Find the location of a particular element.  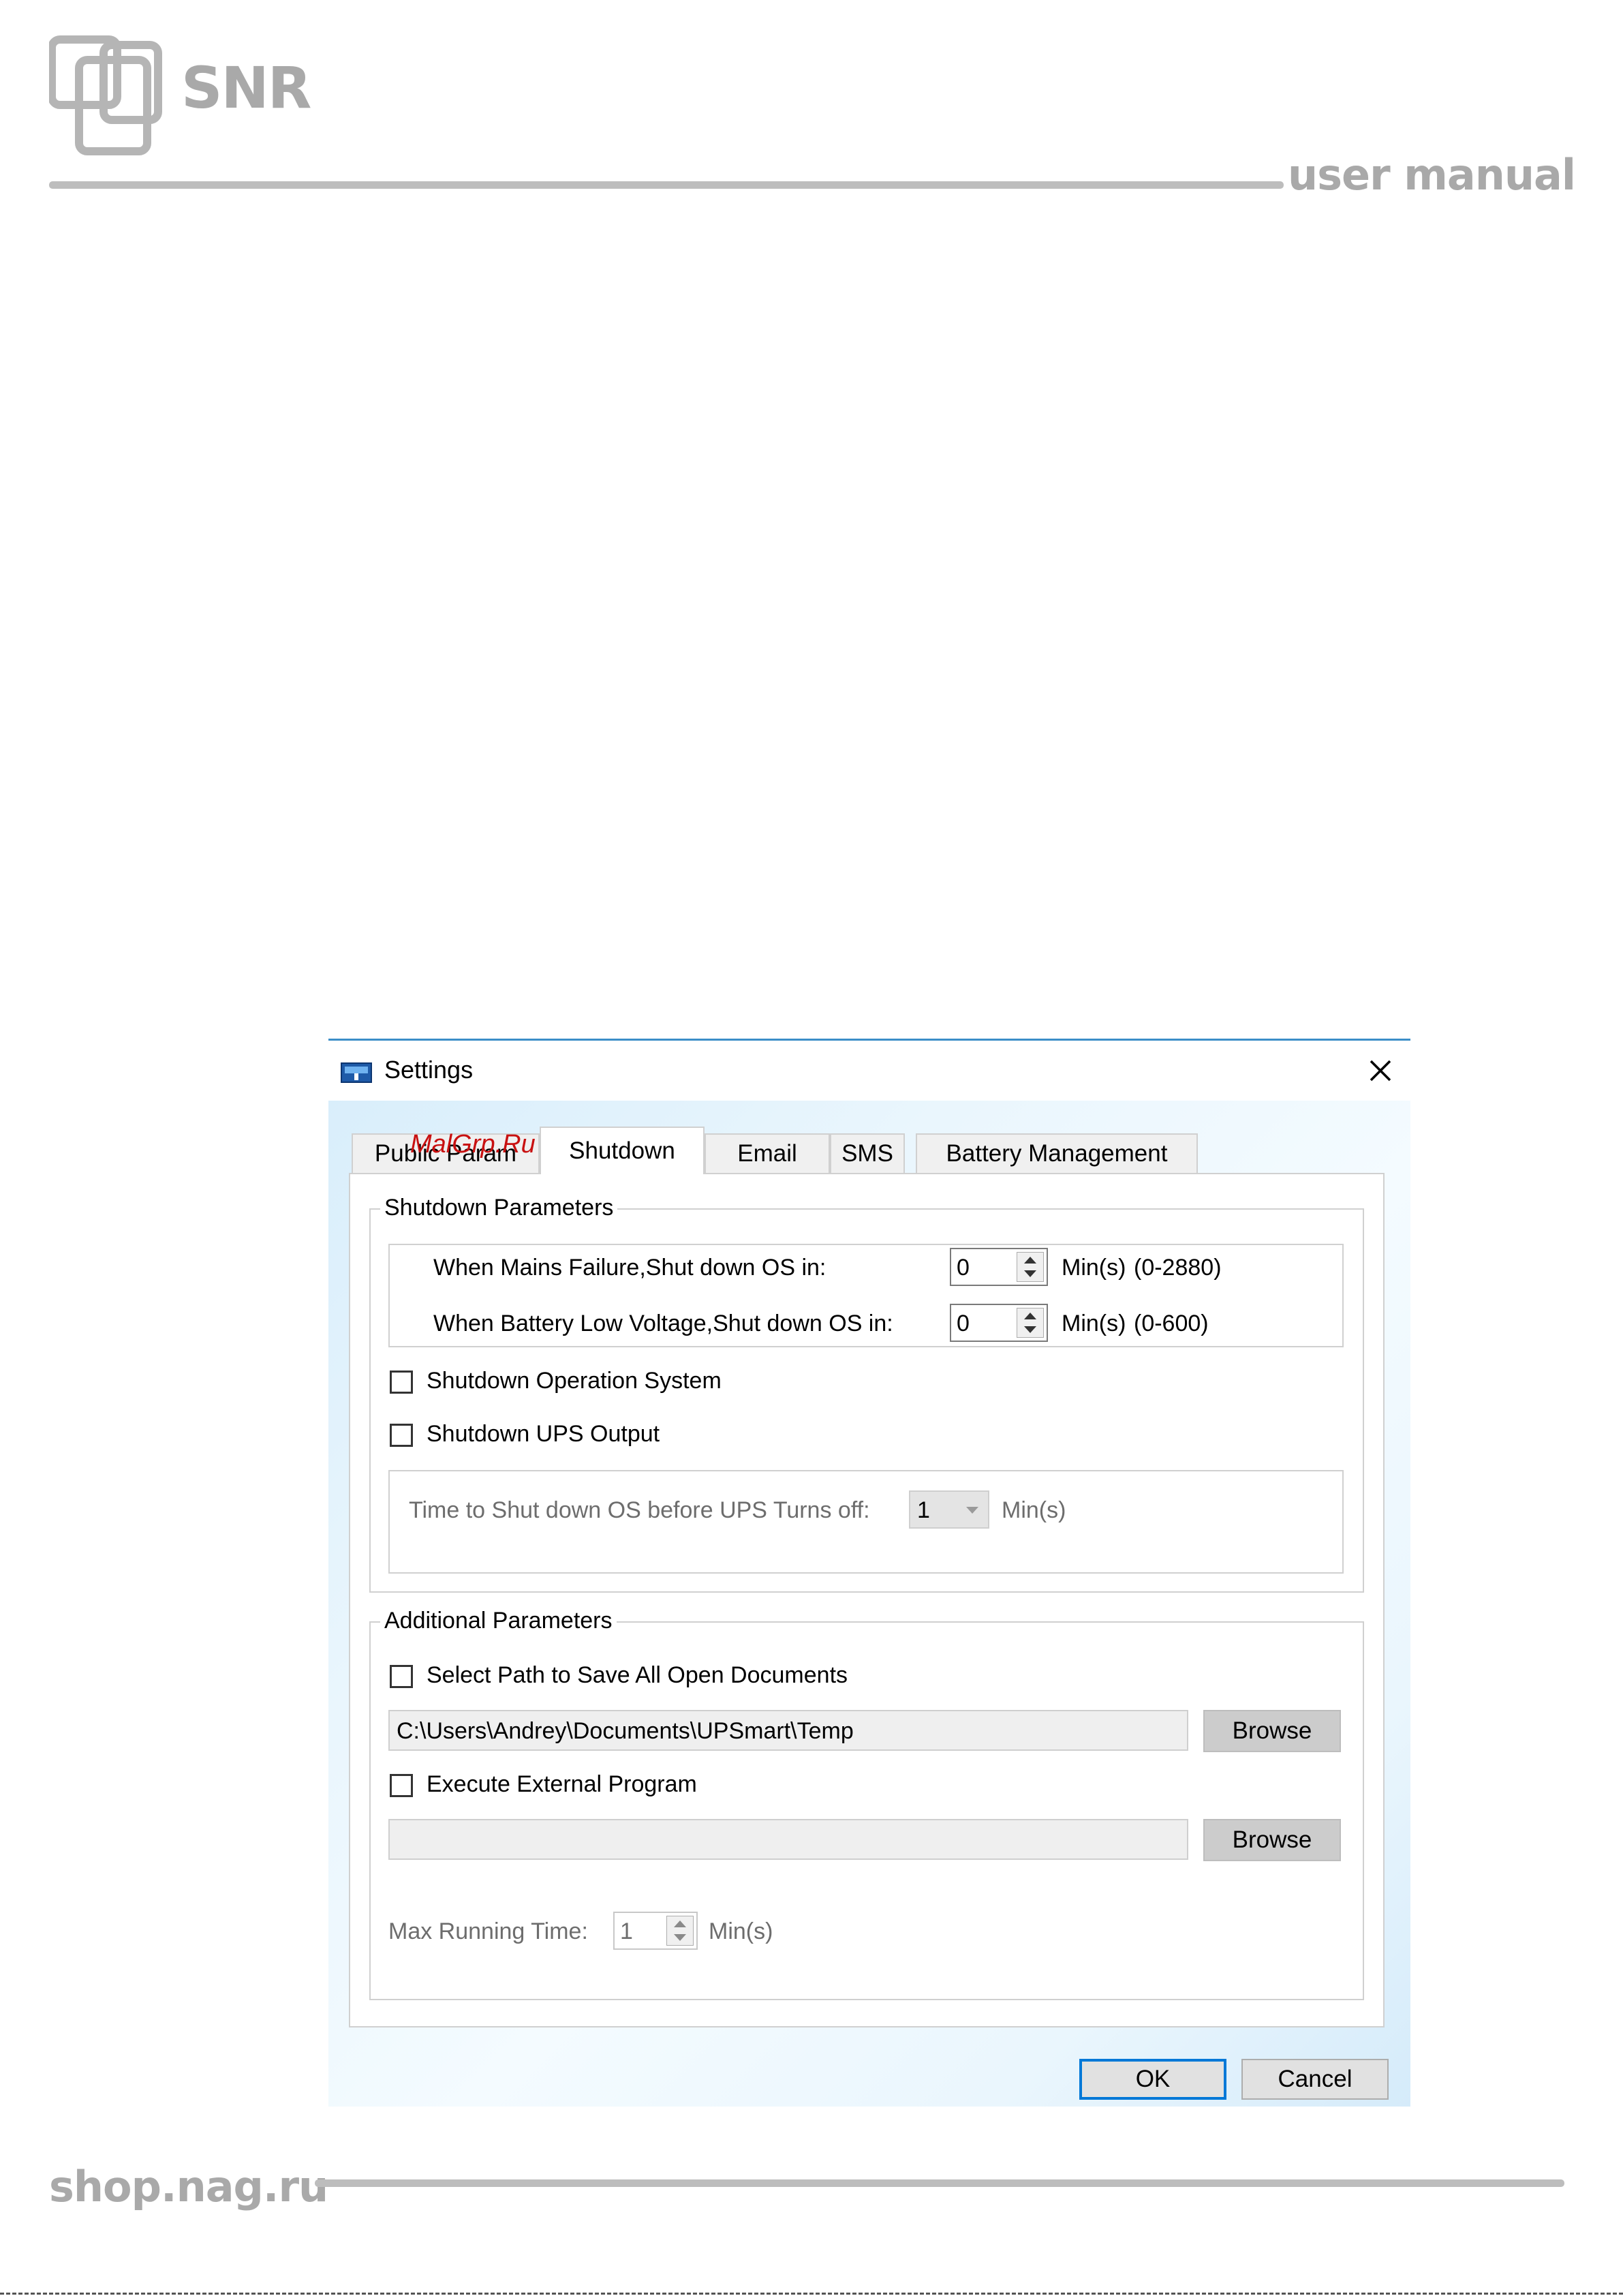

mains-failure-range: (0-2880) is located at coordinates (1178, 1268).